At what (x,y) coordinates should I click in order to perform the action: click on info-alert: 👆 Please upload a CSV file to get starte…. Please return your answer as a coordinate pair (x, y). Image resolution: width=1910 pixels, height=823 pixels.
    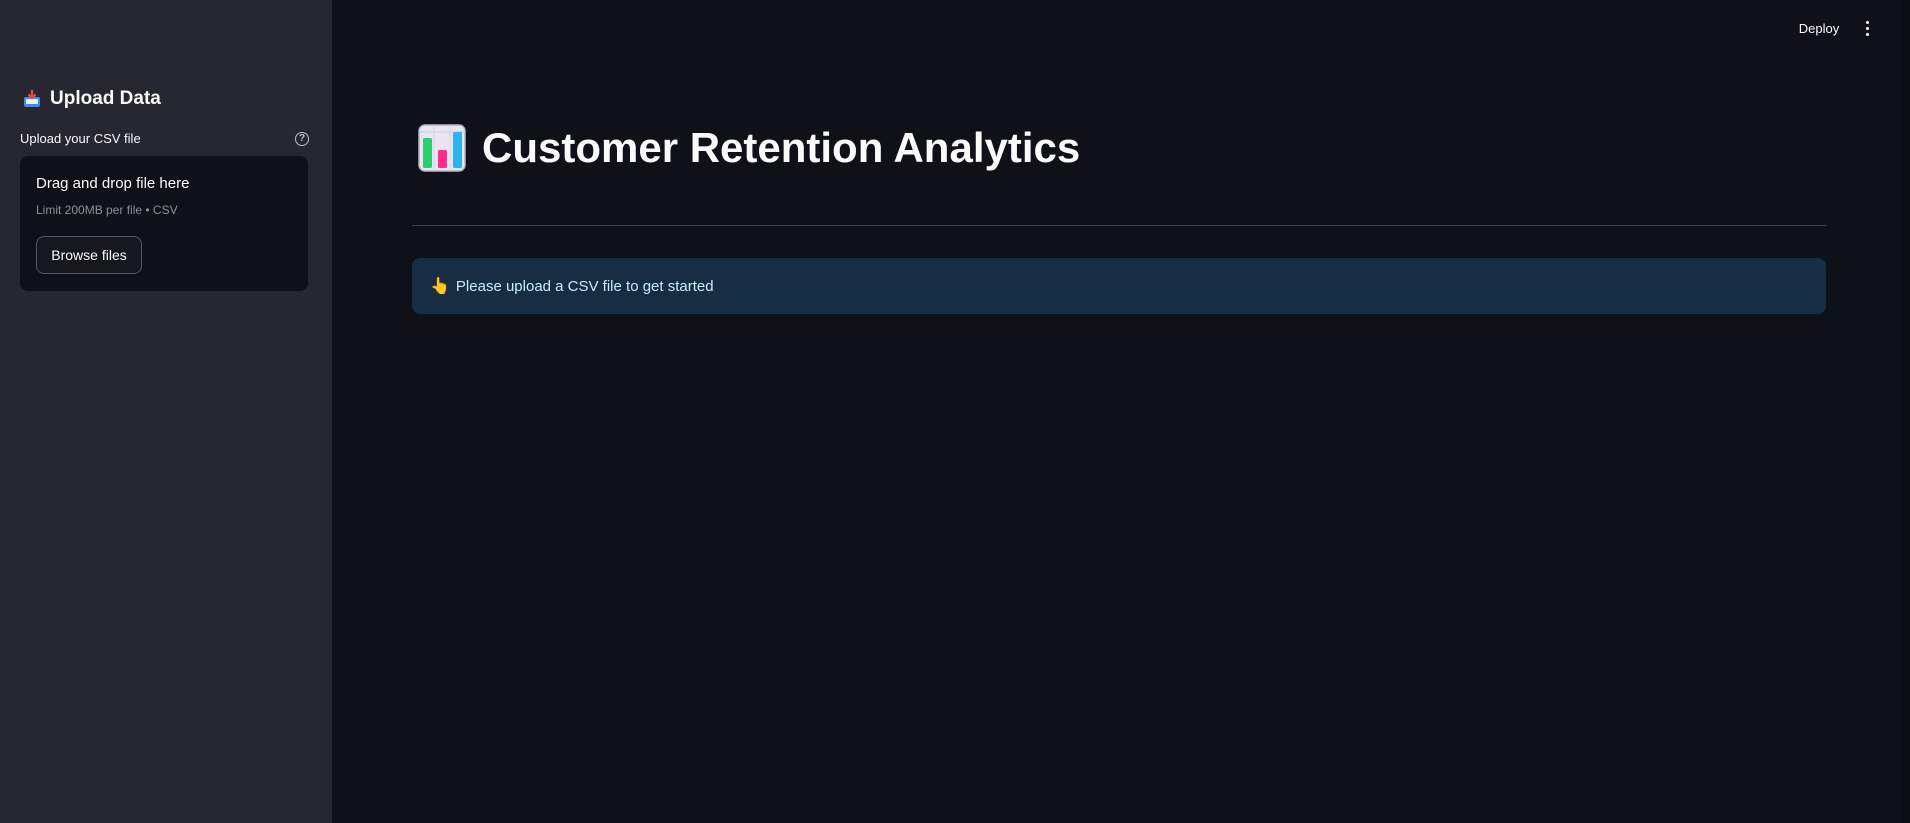
    Looking at the image, I should click on (1119, 286).